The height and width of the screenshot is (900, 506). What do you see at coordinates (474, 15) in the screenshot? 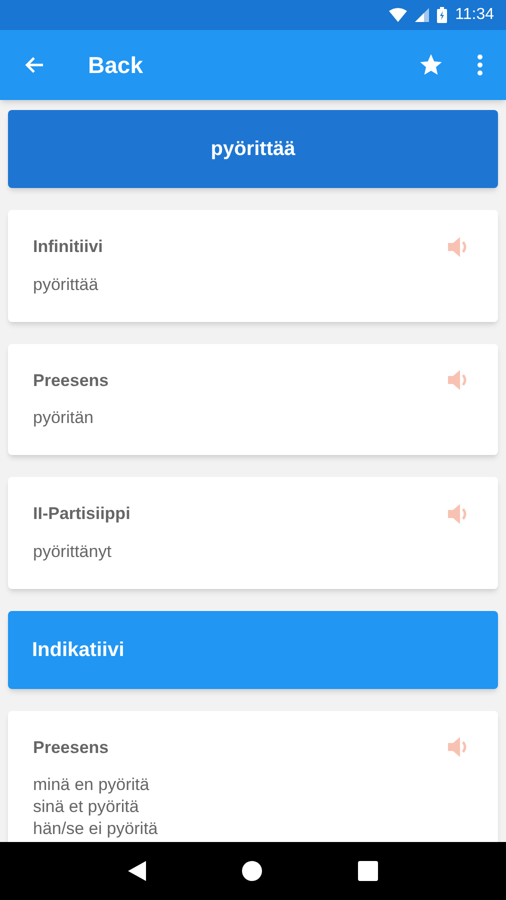
I see `status-time: 11:34` at bounding box center [474, 15].